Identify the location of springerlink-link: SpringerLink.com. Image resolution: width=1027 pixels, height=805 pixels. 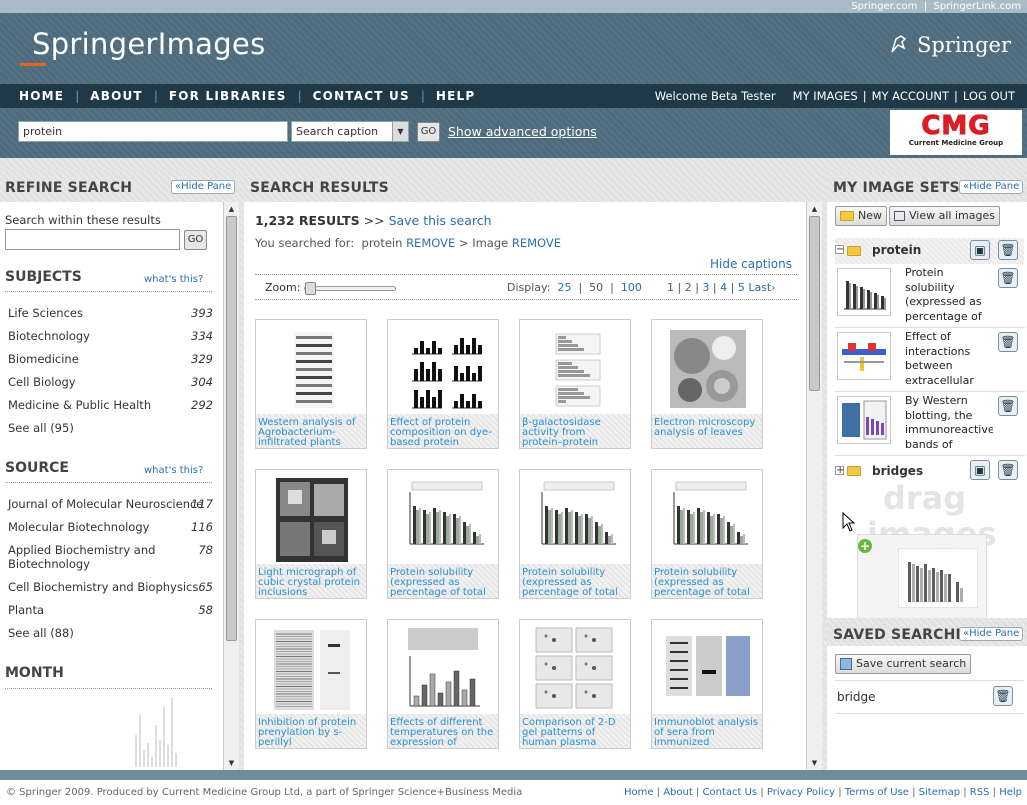
(977, 6).